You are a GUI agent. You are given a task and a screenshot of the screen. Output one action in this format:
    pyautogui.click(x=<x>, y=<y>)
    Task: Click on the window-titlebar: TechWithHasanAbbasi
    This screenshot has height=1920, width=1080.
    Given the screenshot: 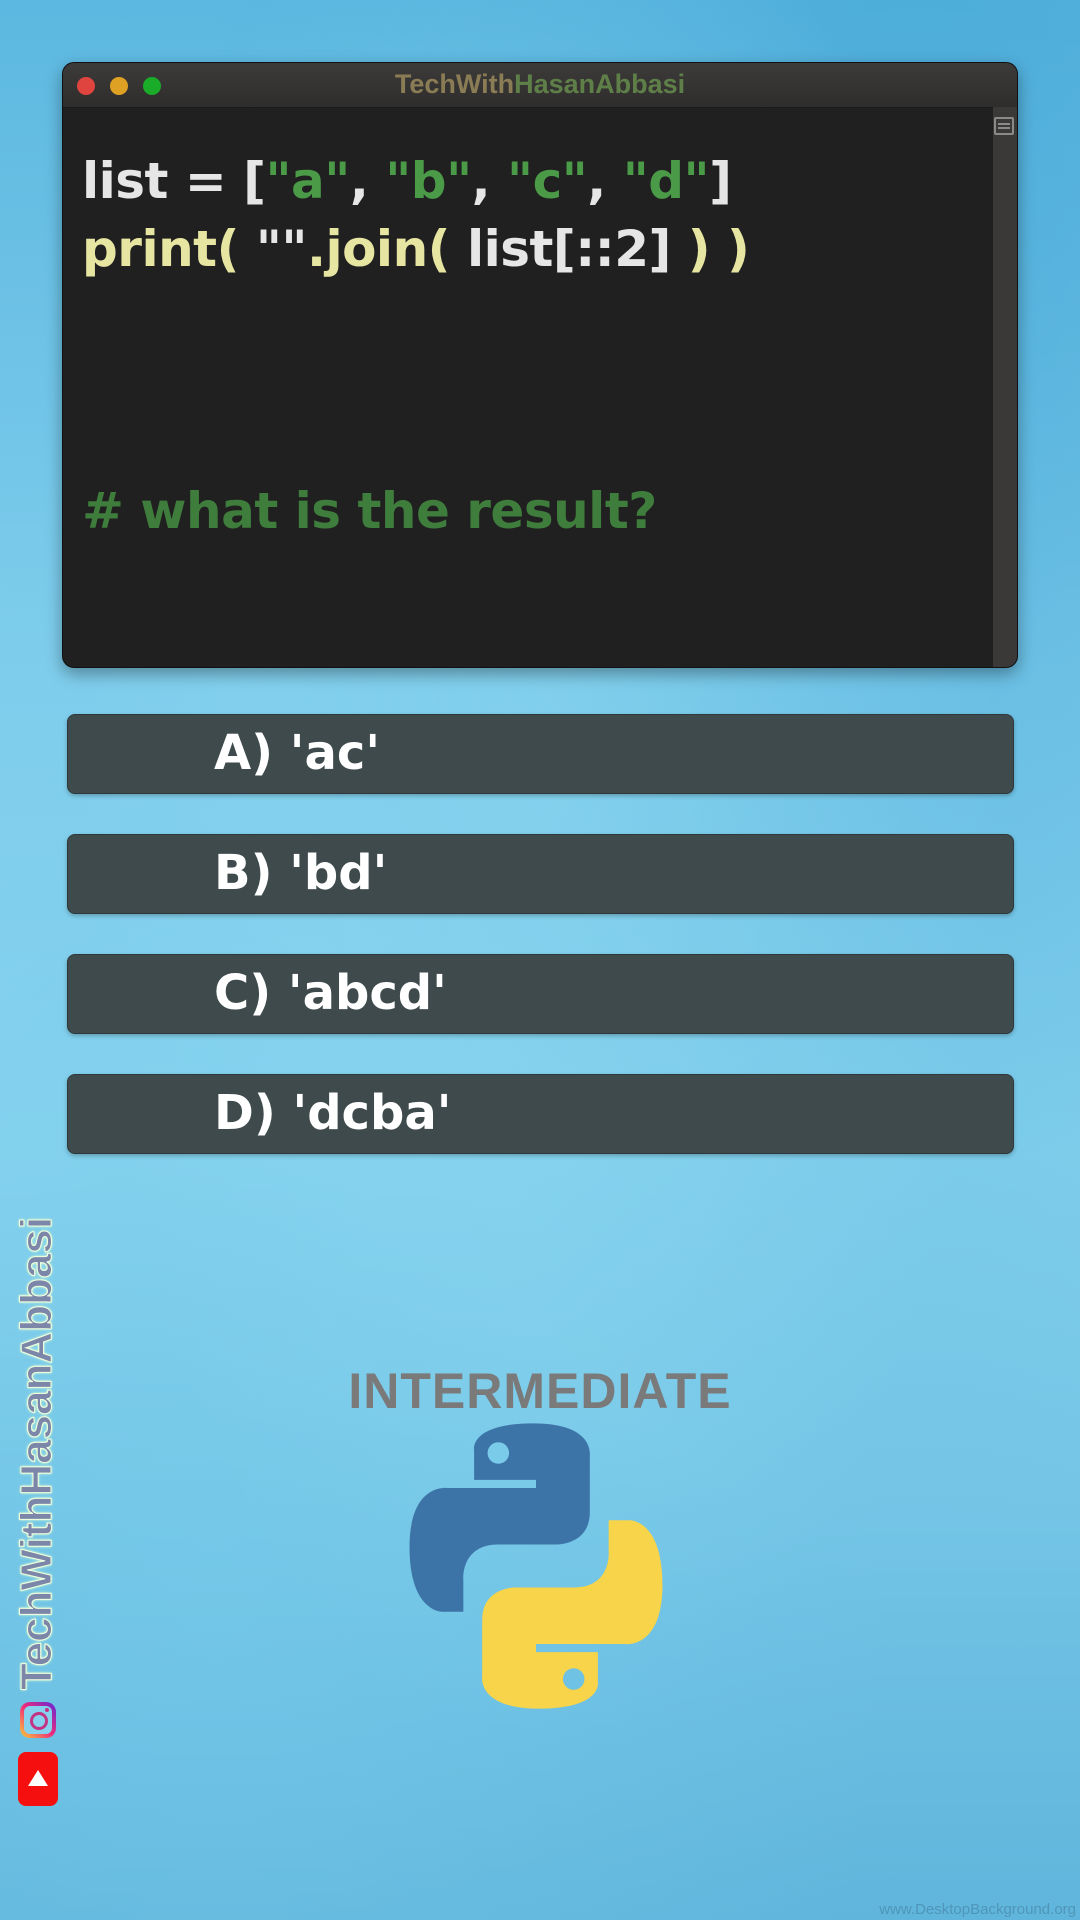 What is the action you would take?
    pyautogui.click(x=540, y=85)
    